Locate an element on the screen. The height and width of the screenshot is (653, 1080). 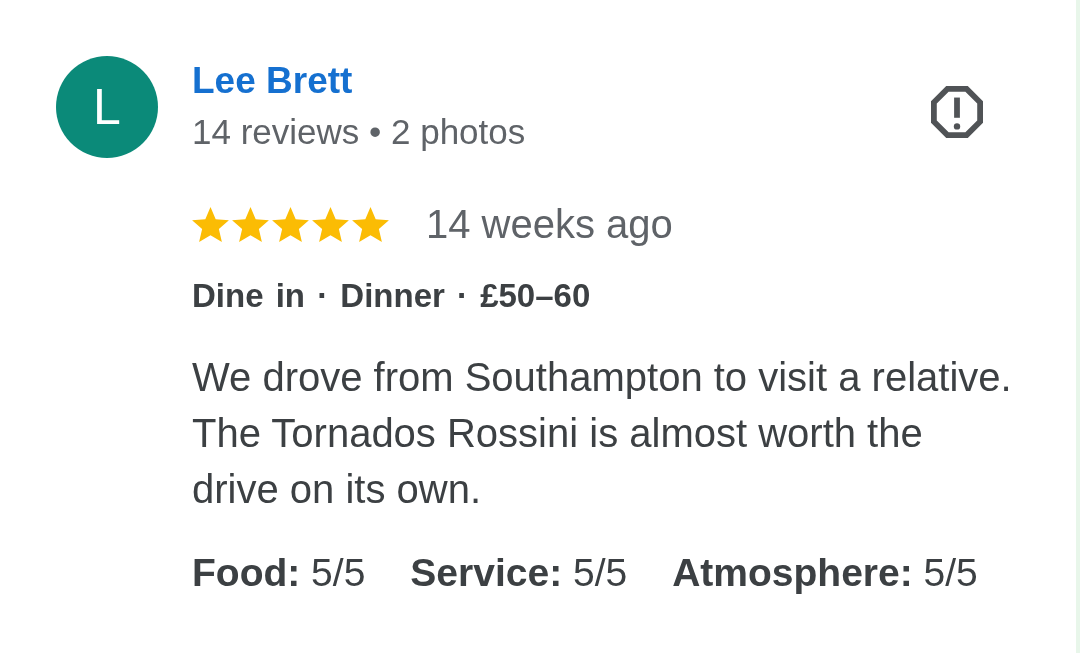
author-meta-text: 14 reviews • 2 photos is located at coordinates (359, 132).